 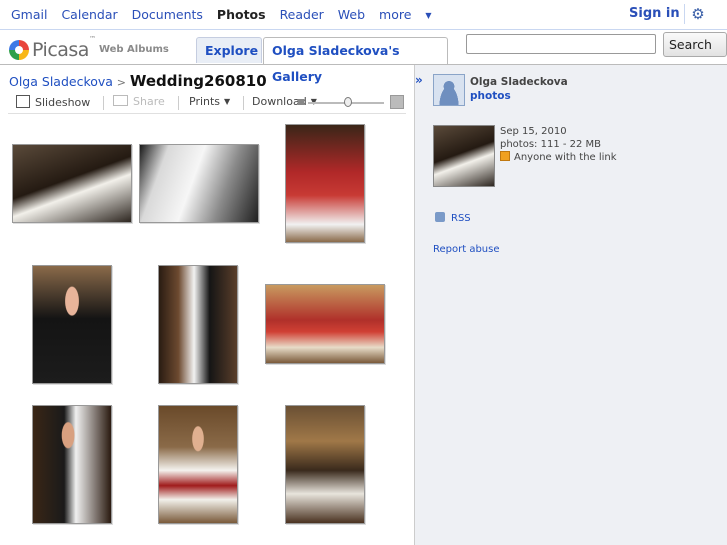 I want to click on slideshow-label: Slideshow, so click(x=63, y=102).